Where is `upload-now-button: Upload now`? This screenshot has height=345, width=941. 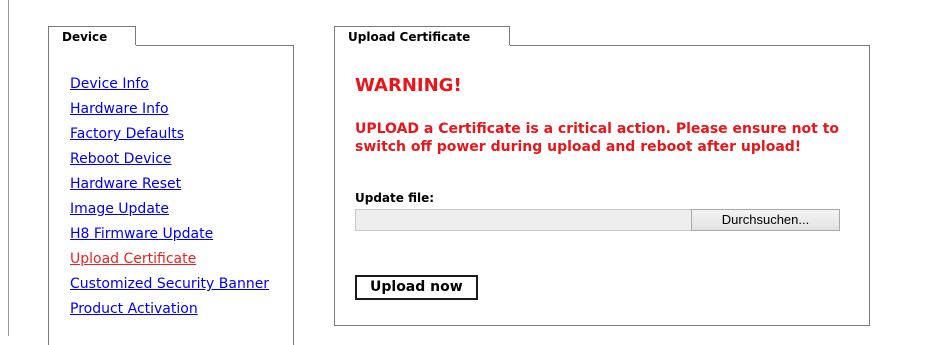
upload-now-button: Upload now is located at coordinates (416, 287).